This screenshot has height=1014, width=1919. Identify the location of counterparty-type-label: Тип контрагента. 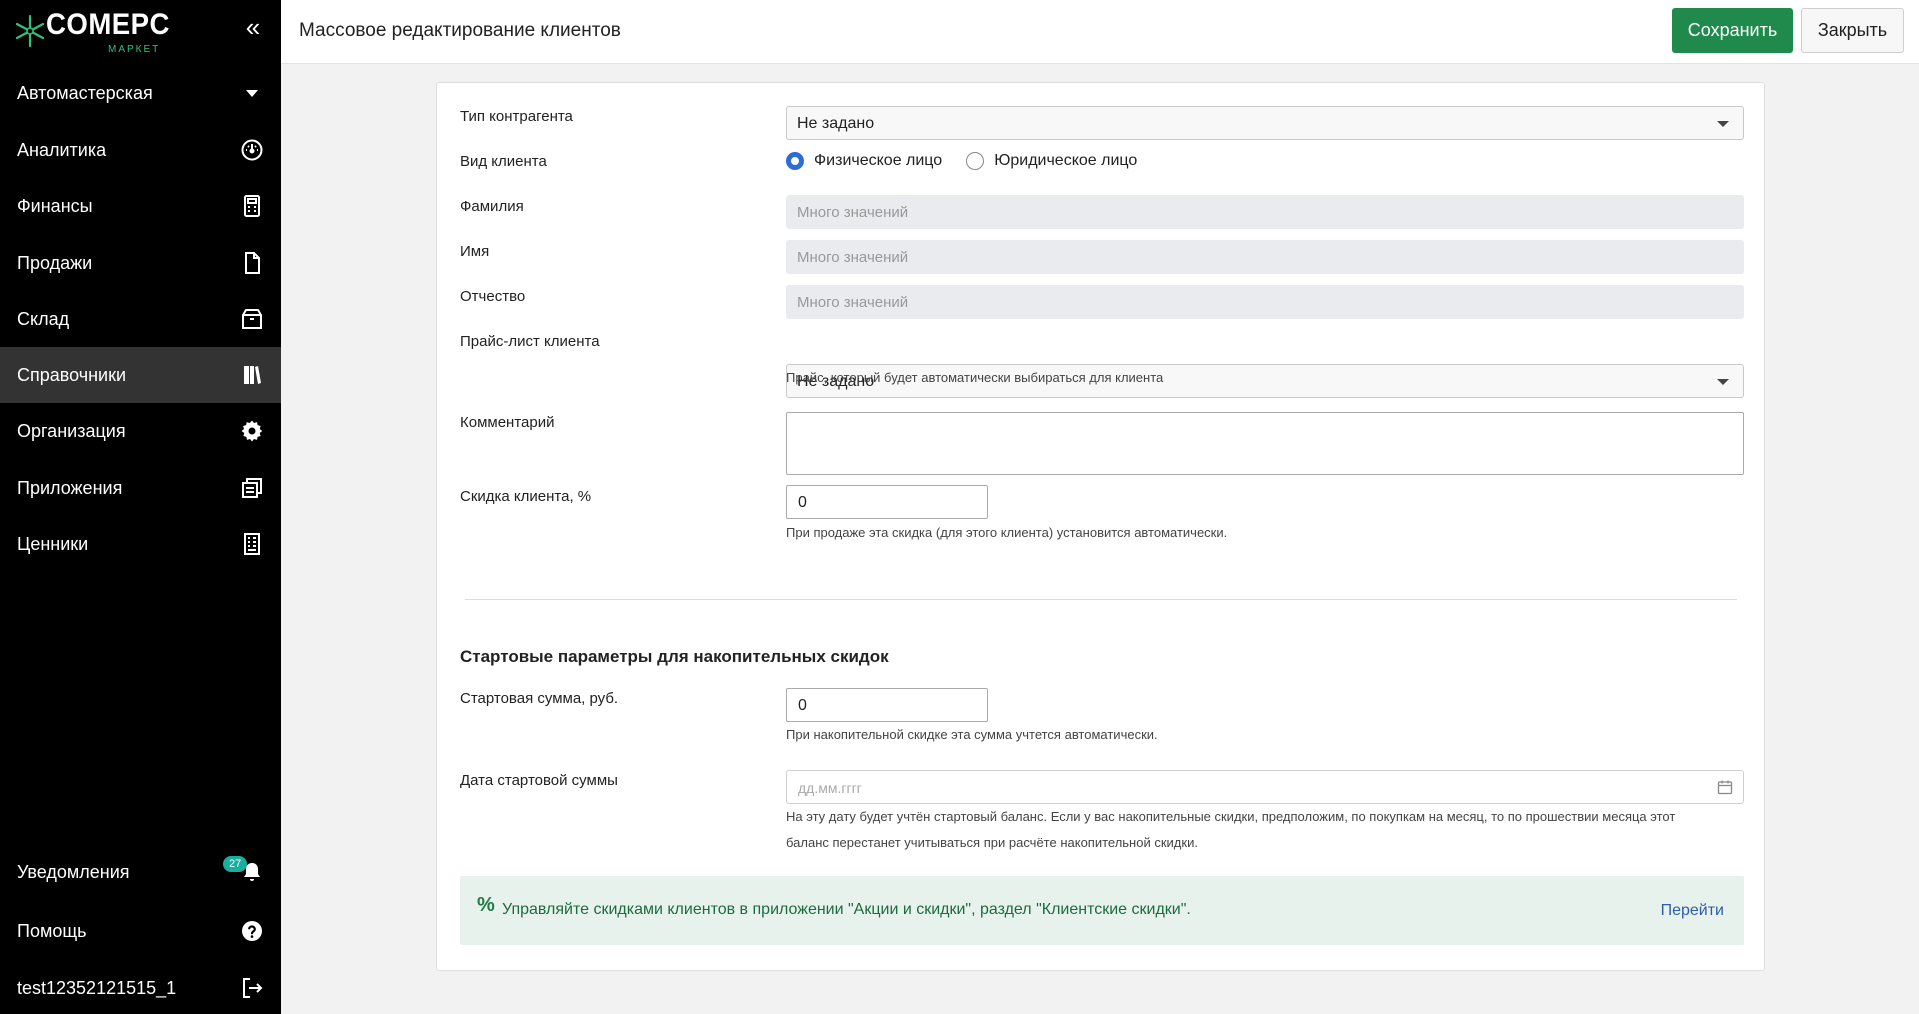
(516, 116).